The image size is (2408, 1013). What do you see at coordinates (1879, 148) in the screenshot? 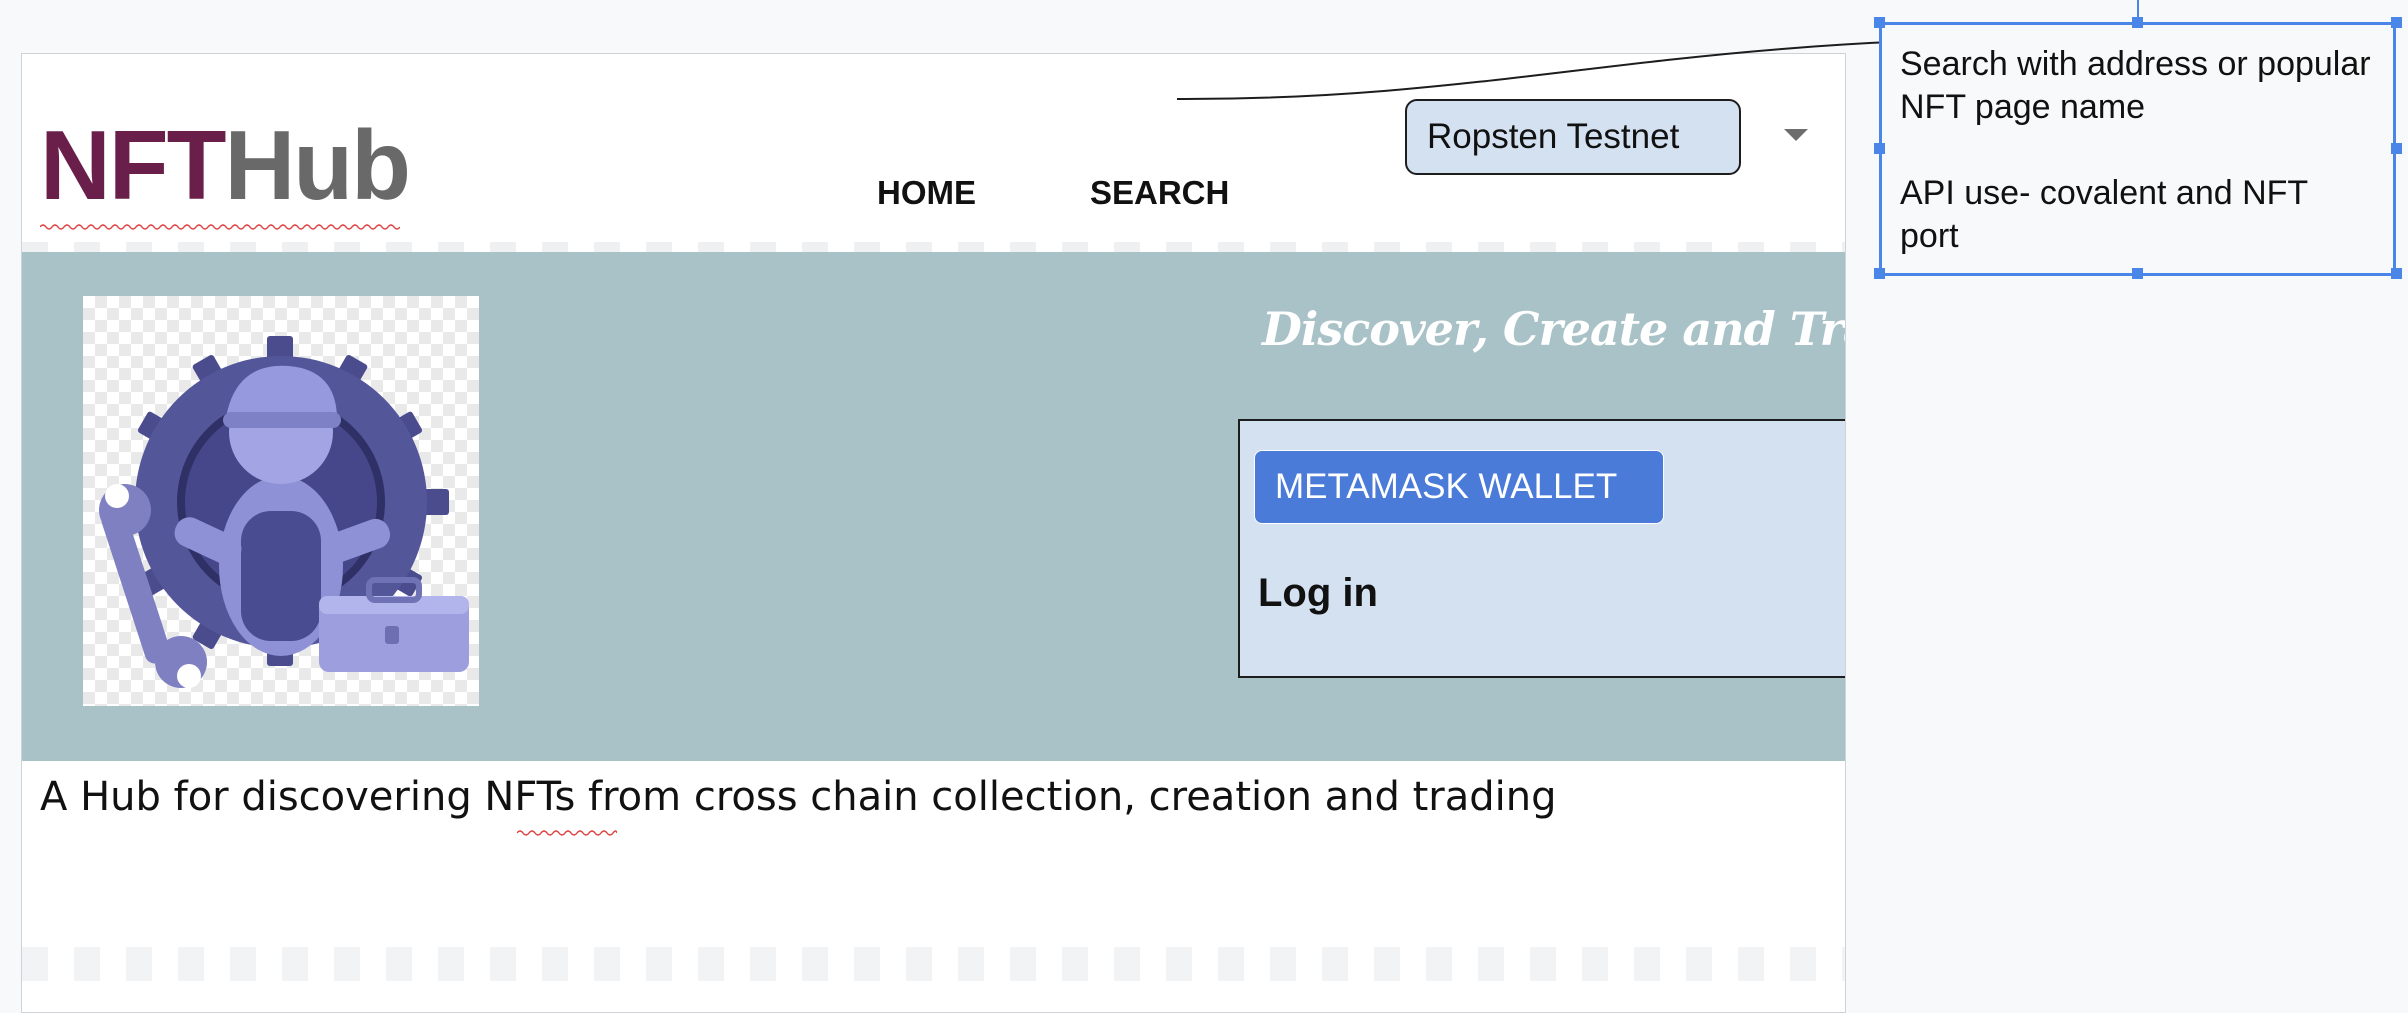
I see `resize-handle-left` at bounding box center [1879, 148].